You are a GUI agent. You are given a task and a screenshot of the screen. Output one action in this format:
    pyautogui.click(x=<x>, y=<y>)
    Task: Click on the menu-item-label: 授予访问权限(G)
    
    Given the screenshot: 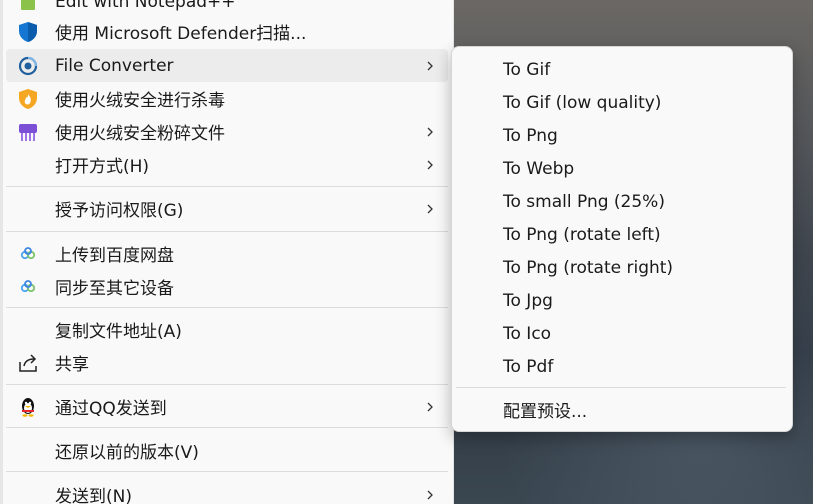 What is the action you would take?
    pyautogui.click(x=119, y=211)
    